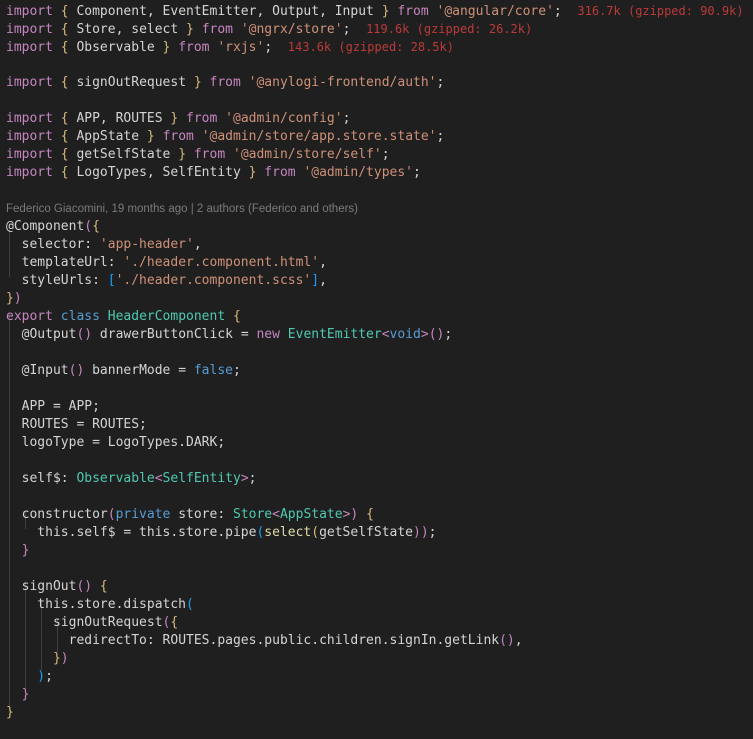 The image size is (753, 739). I want to click on module-path: '@anylogi-frontend/auth', so click(342, 82).